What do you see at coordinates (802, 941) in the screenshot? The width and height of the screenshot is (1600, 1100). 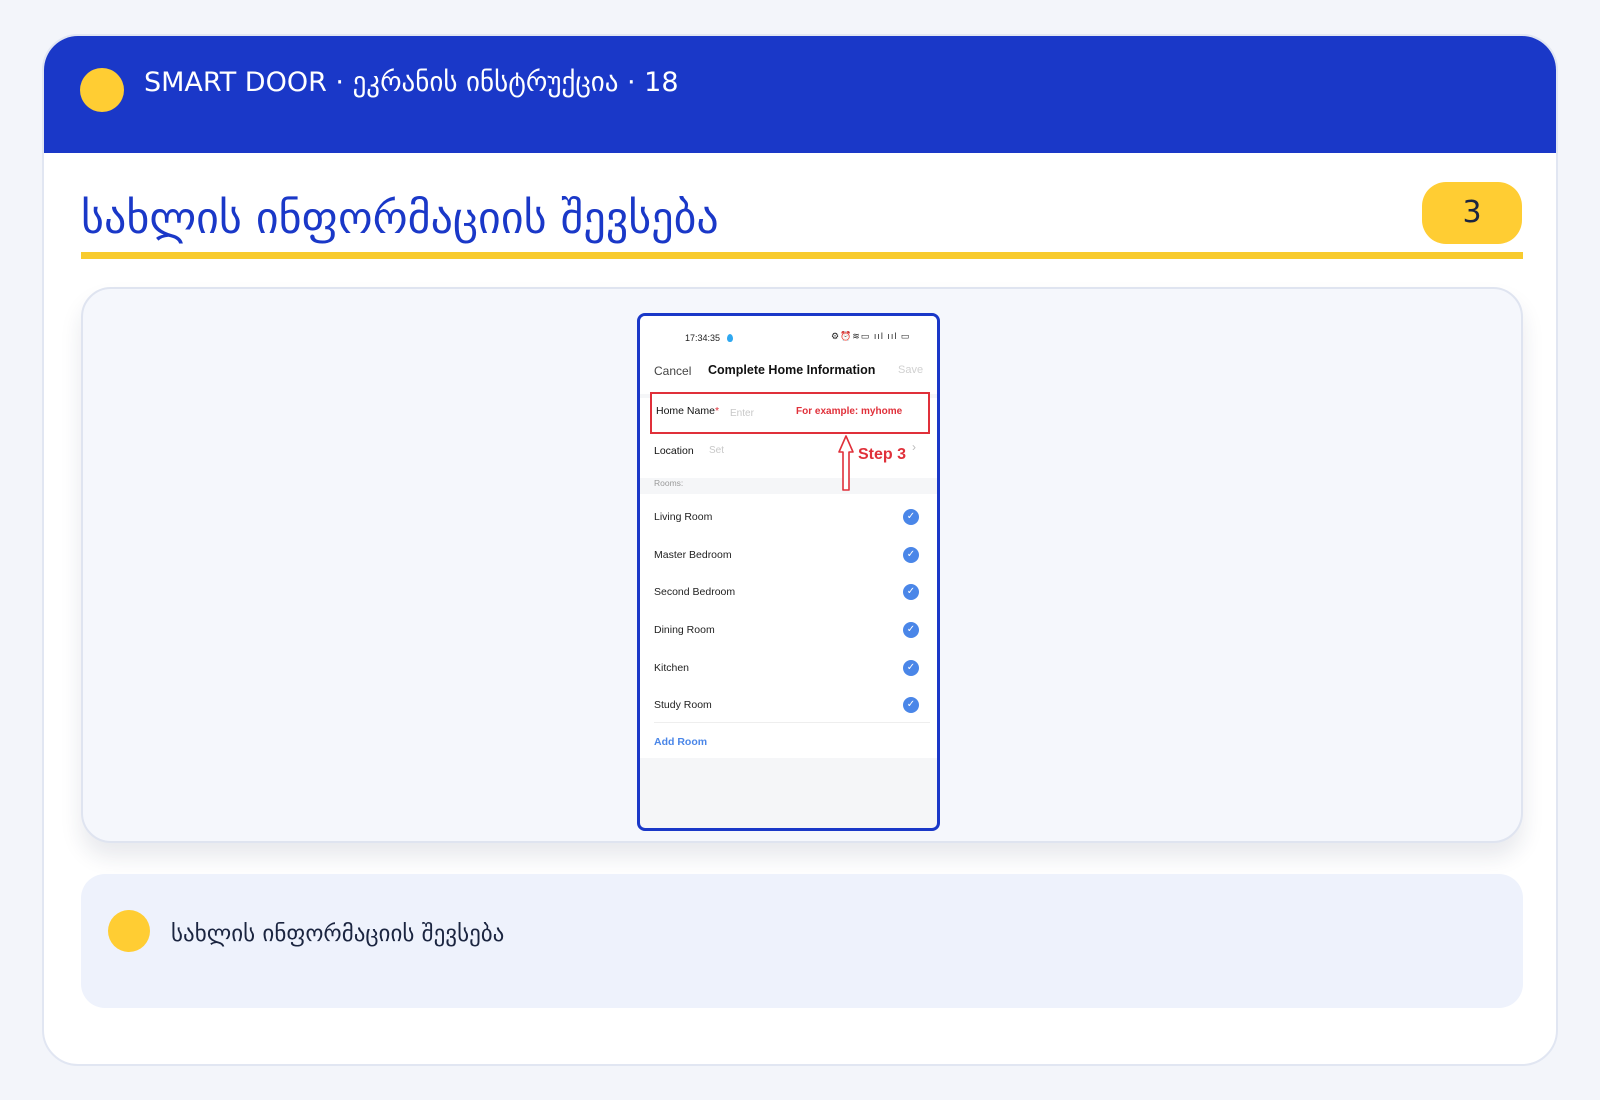 I see `note-panel: სახლის ინფორმაციის შევსება` at bounding box center [802, 941].